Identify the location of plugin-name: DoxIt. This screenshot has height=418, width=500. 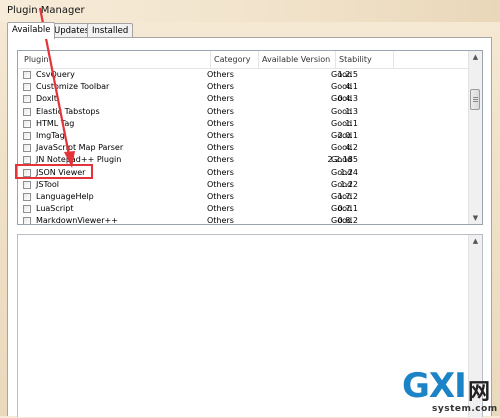
(47, 99).